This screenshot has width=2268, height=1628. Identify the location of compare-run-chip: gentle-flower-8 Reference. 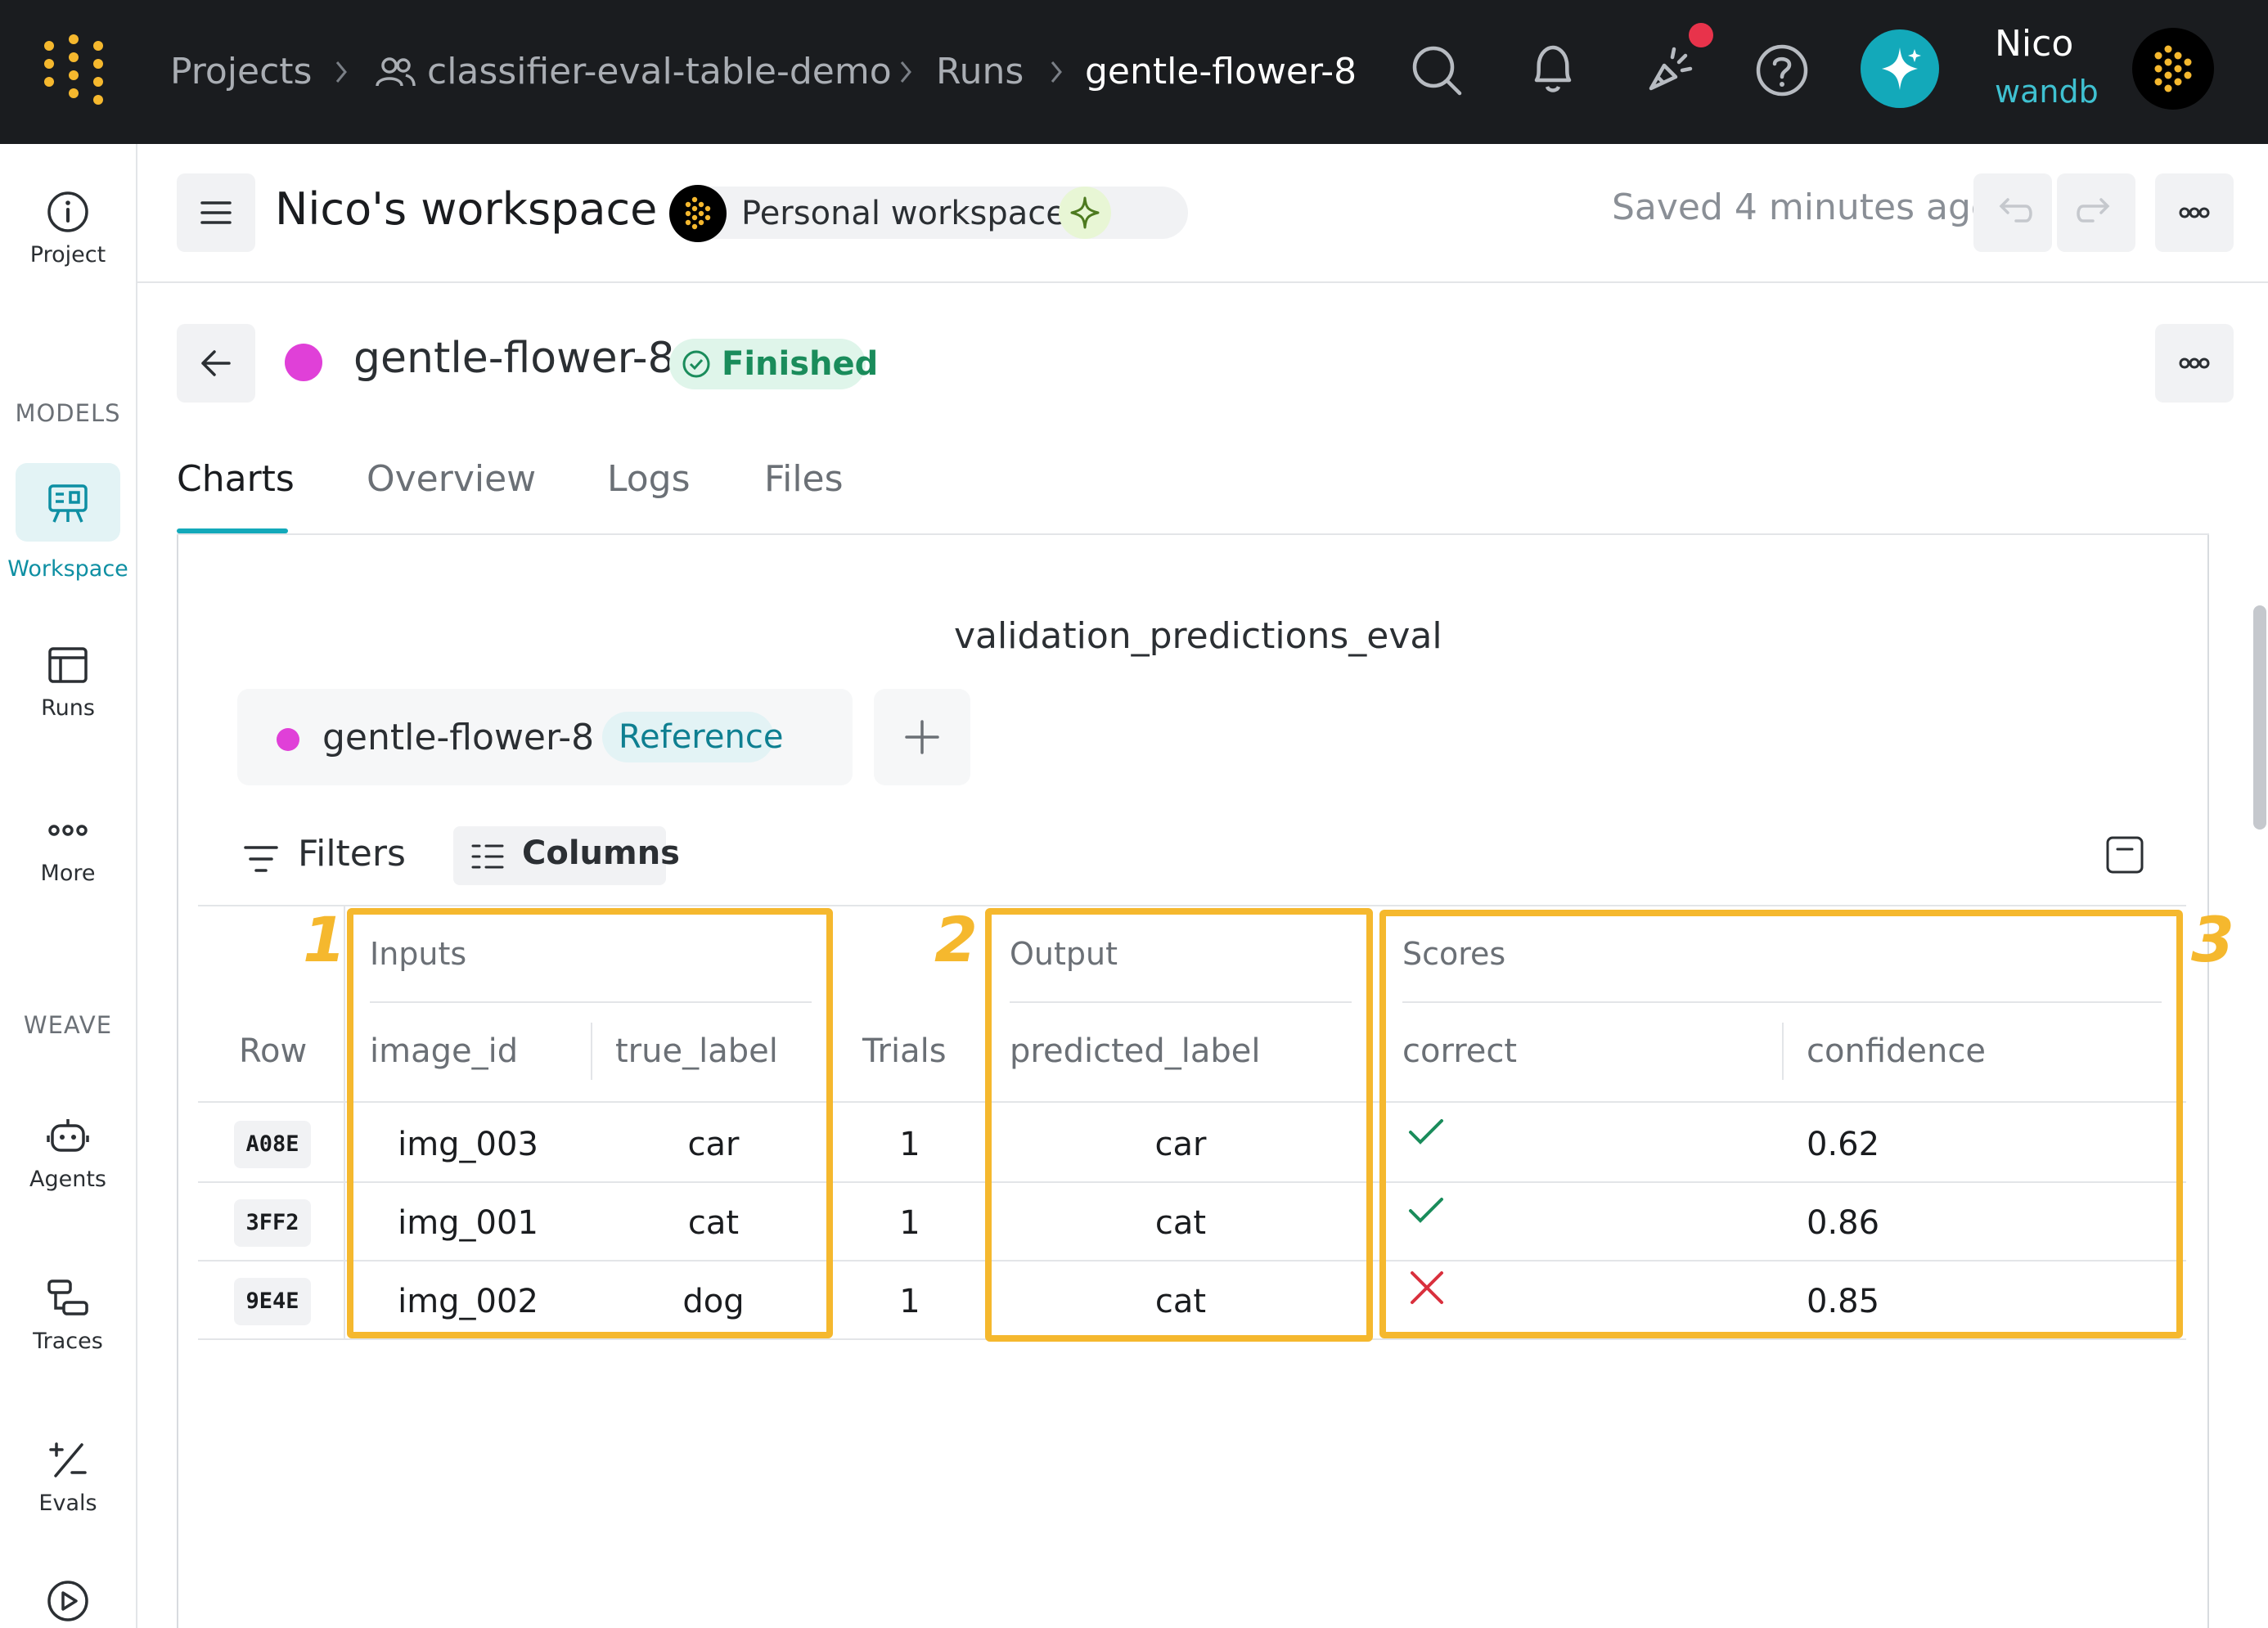
(545, 737).